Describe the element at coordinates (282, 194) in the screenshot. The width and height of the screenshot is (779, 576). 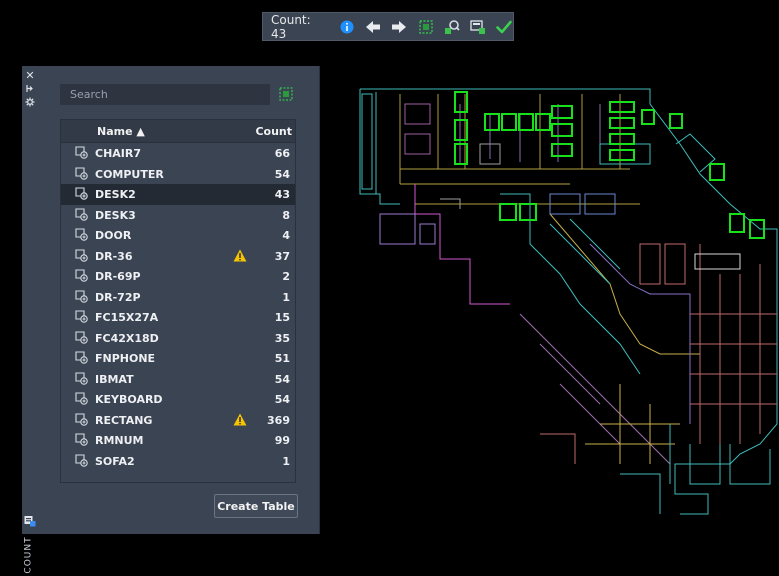
I see `block-count: 43` at that location.